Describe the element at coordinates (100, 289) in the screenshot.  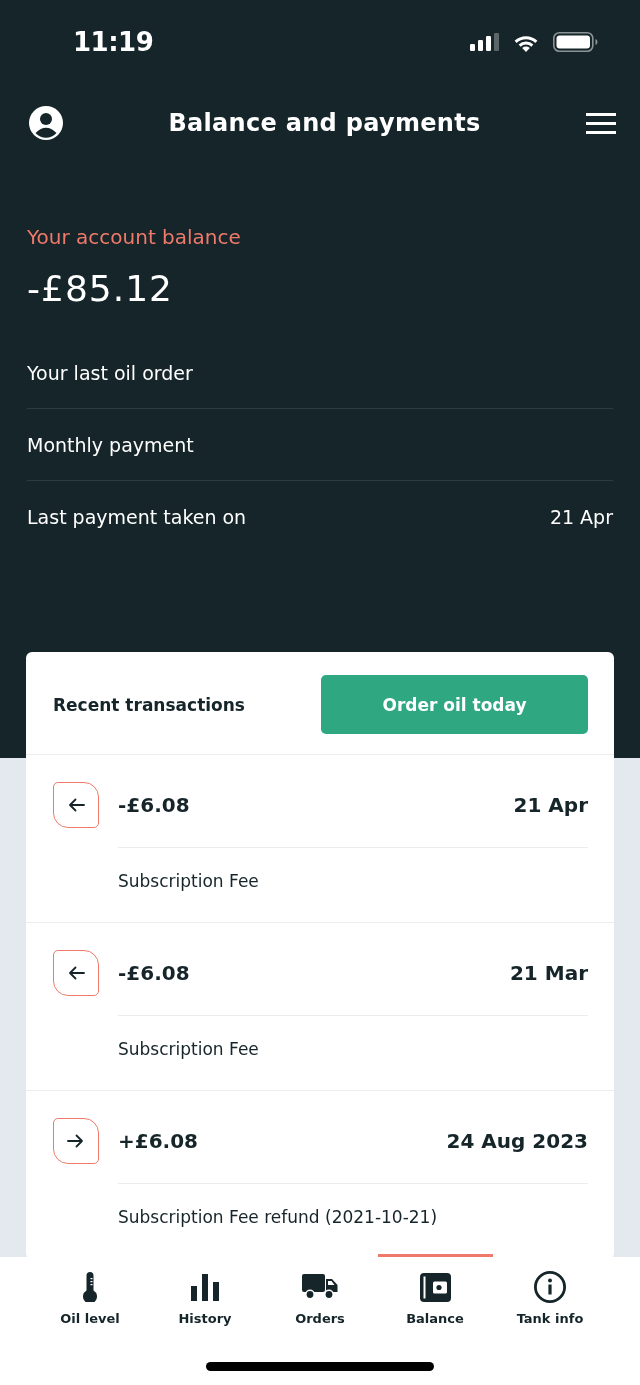
I see `balance-amount: -£85.12` at that location.